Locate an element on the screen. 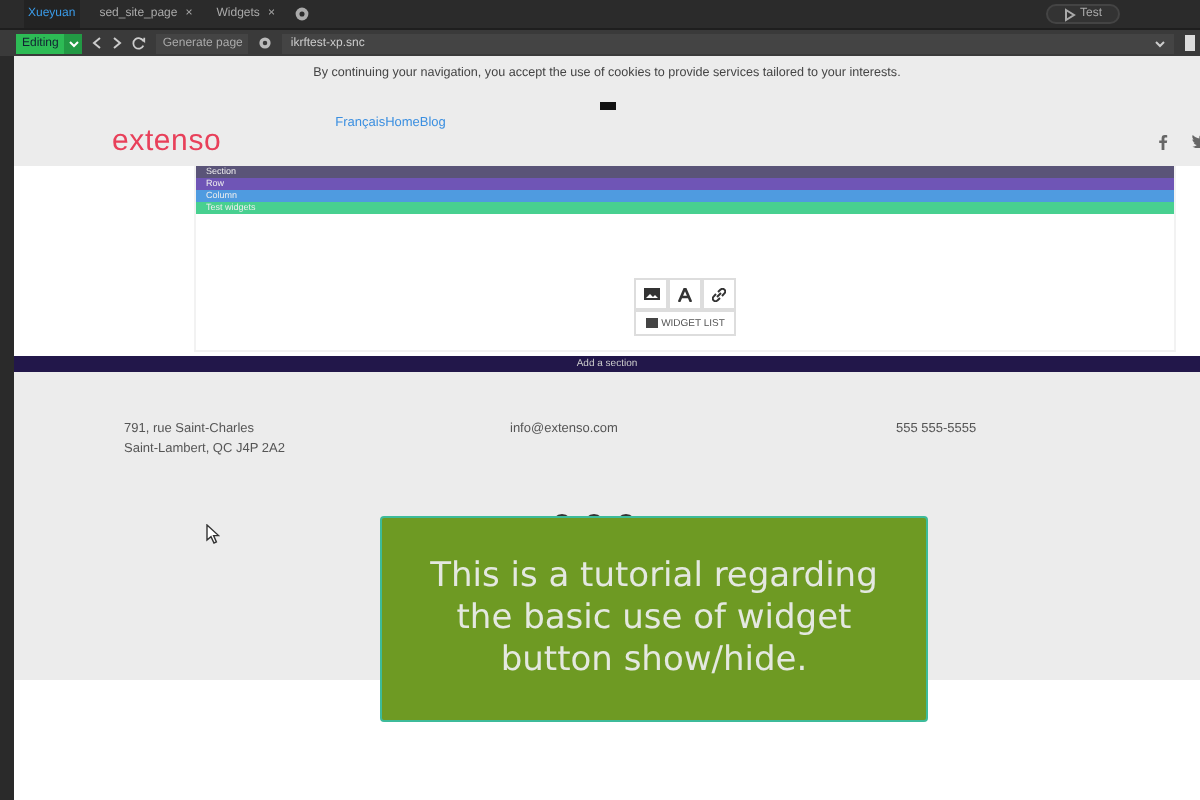 This screenshot has height=800, width=1200. close-bar-icon is located at coordinates (607, 106).